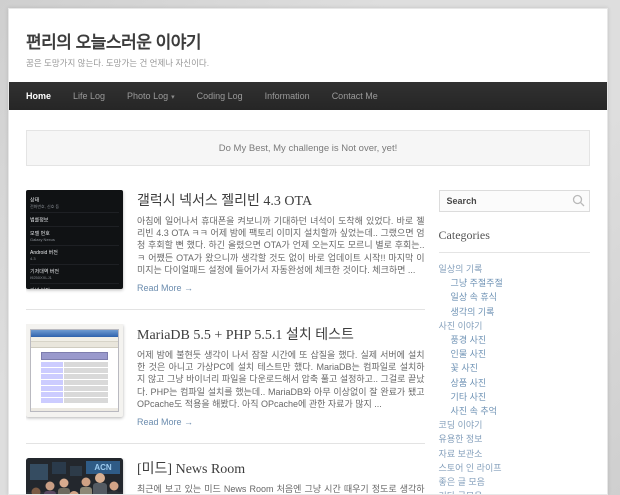 Image resolution: width=620 pixels, height=495 pixels. I want to click on category-link: 좋은 글 모음, so click(514, 482).